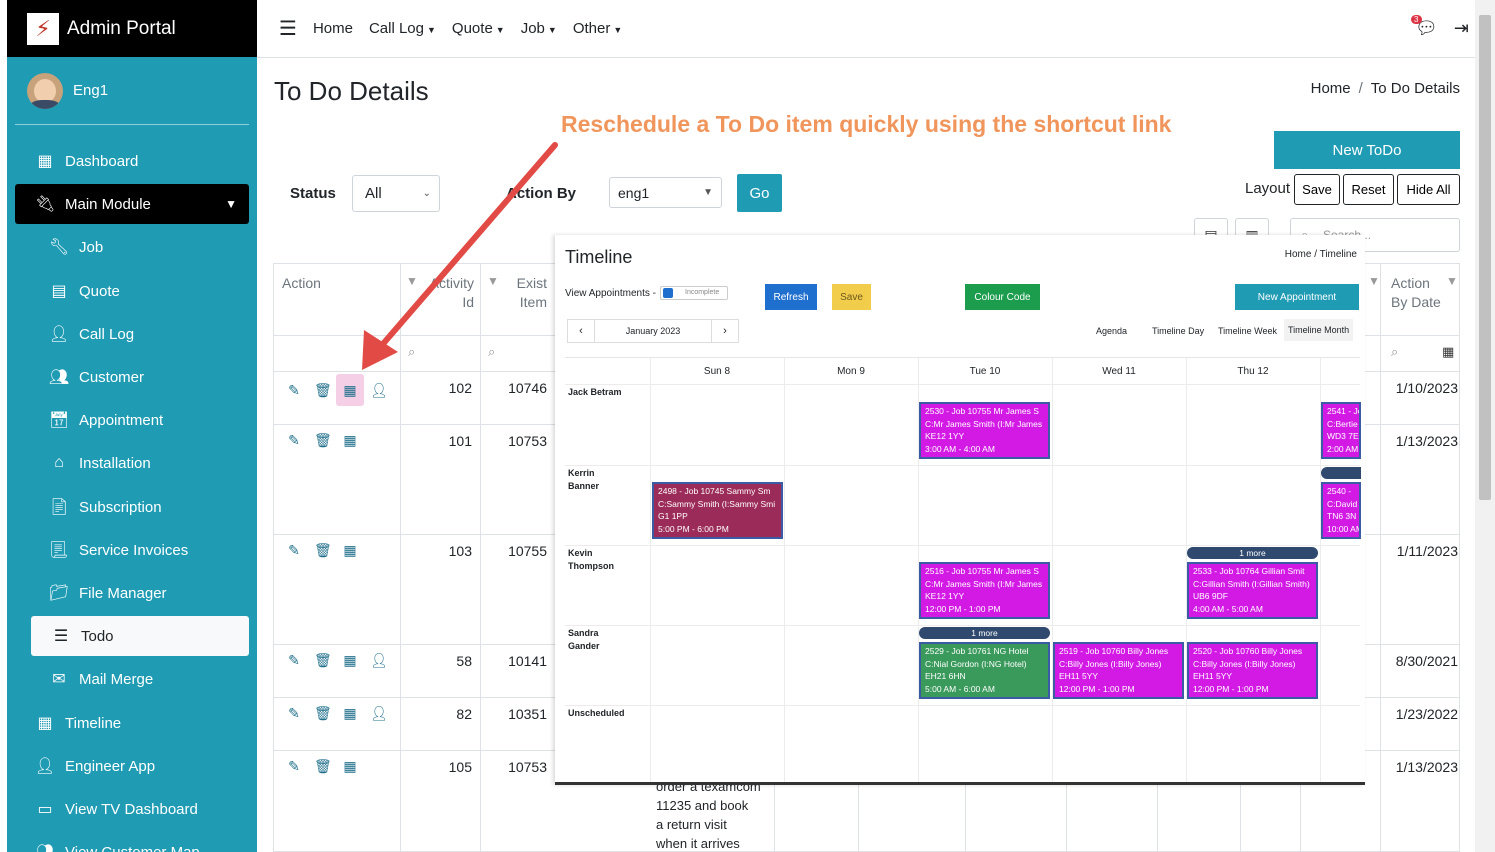 Image resolution: width=1495 pixels, height=852 pixels. Describe the element at coordinates (759, 193) in the screenshot. I see `go-button: Go` at that location.